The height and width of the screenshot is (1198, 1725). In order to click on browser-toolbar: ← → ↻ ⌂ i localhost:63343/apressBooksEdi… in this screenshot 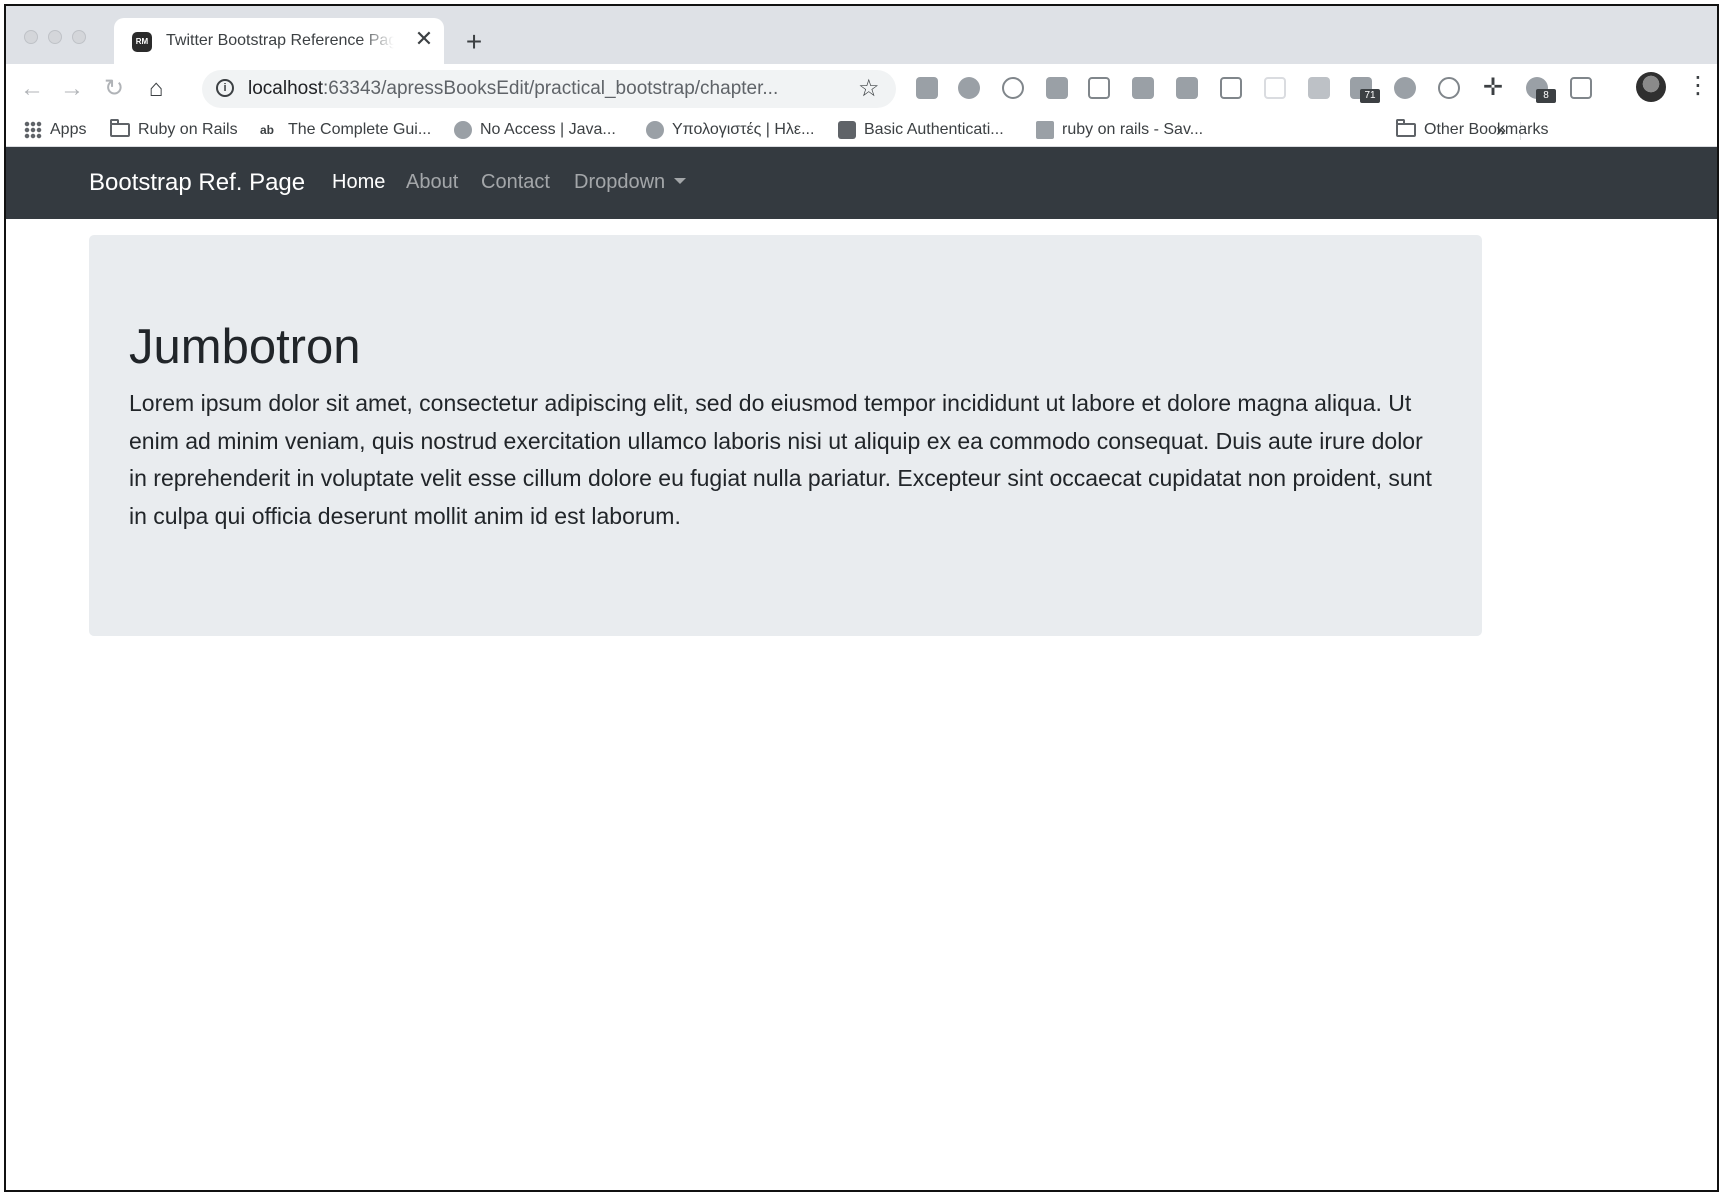, I will do `click(861, 89)`.